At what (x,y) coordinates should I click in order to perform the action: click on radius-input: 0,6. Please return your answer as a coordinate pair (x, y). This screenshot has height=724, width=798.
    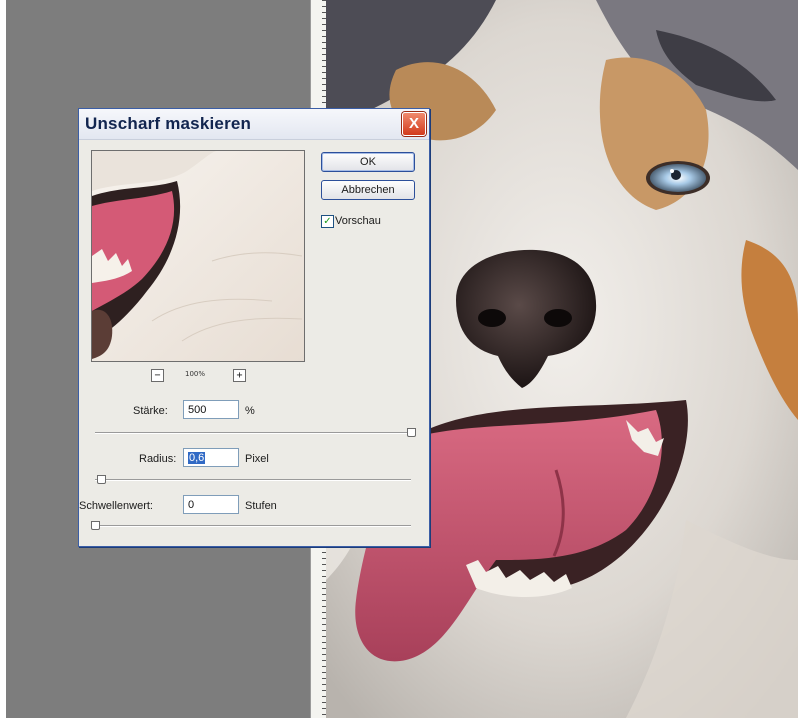
    Looking at the image, I should click on (211, 457).